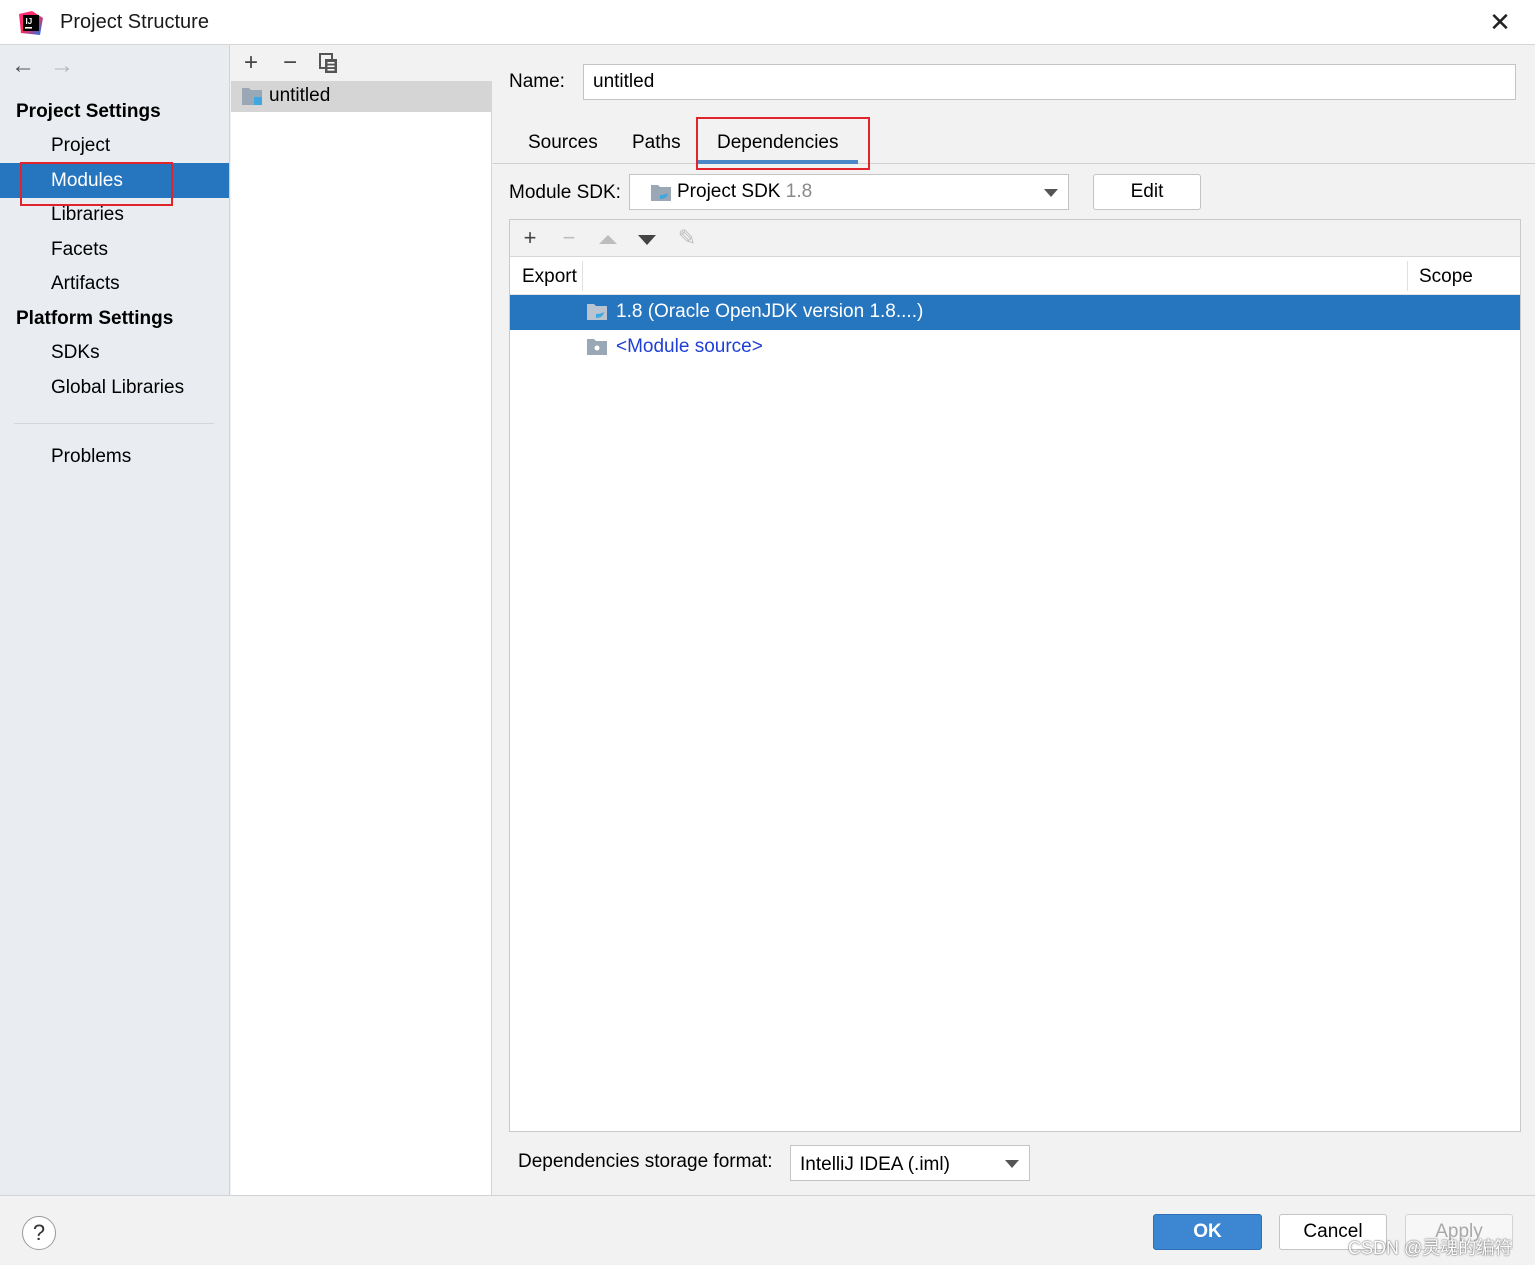  What do you see at coordinates (290, 63) in the screenshot?
I see `remove-module-icon: −` at bounding box center [290, 63].